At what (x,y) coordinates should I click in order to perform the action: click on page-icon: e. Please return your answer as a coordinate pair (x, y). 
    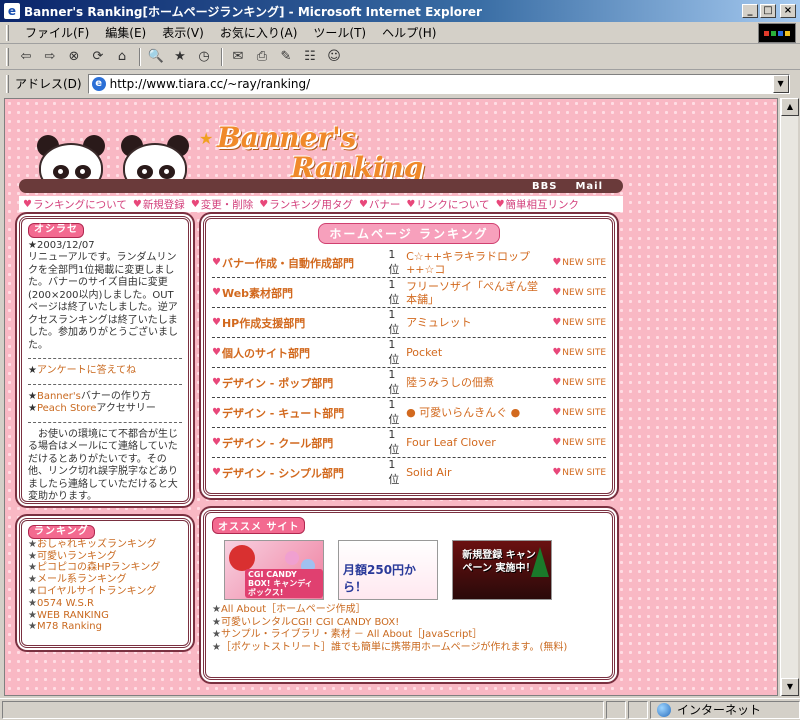
    Looking at the image, I should click on (98, 83).